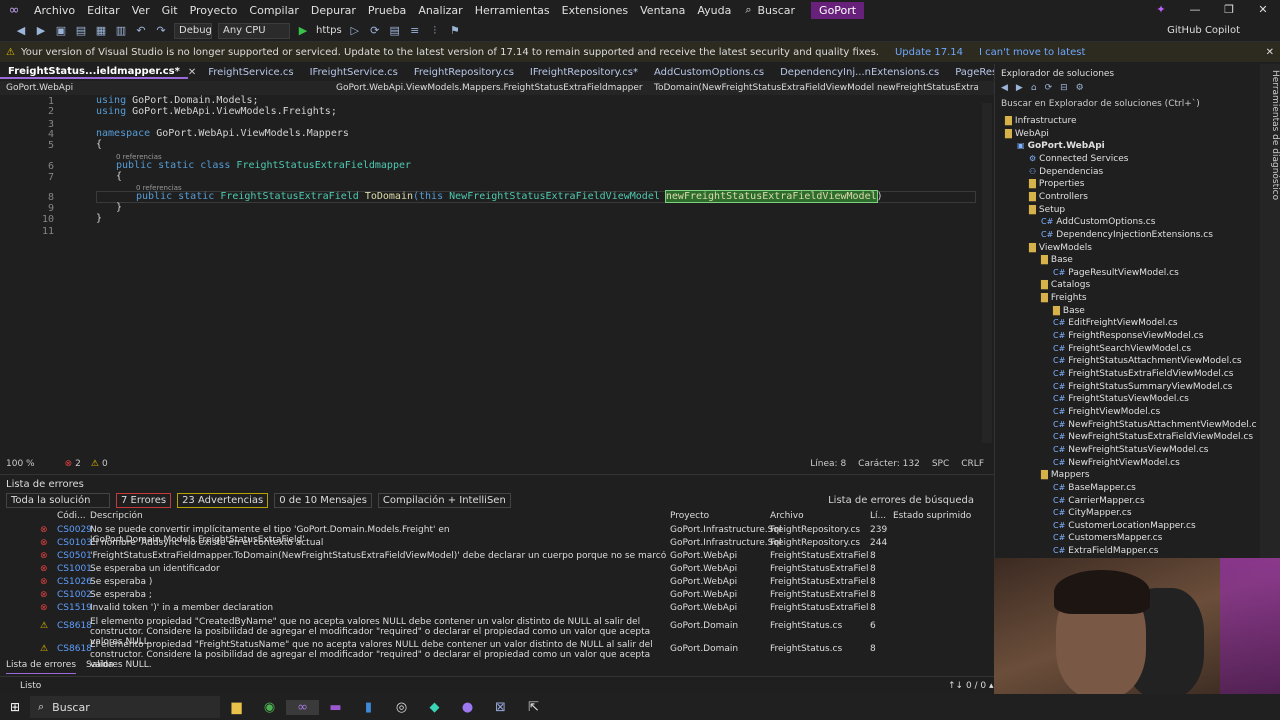 This screenshot has height=720, width=1280. What do you see at coordinates (464, 72) in the screenshot?
I see `tab-freightrepository: FreightRepository.cs` at bounding box center [464, 72].